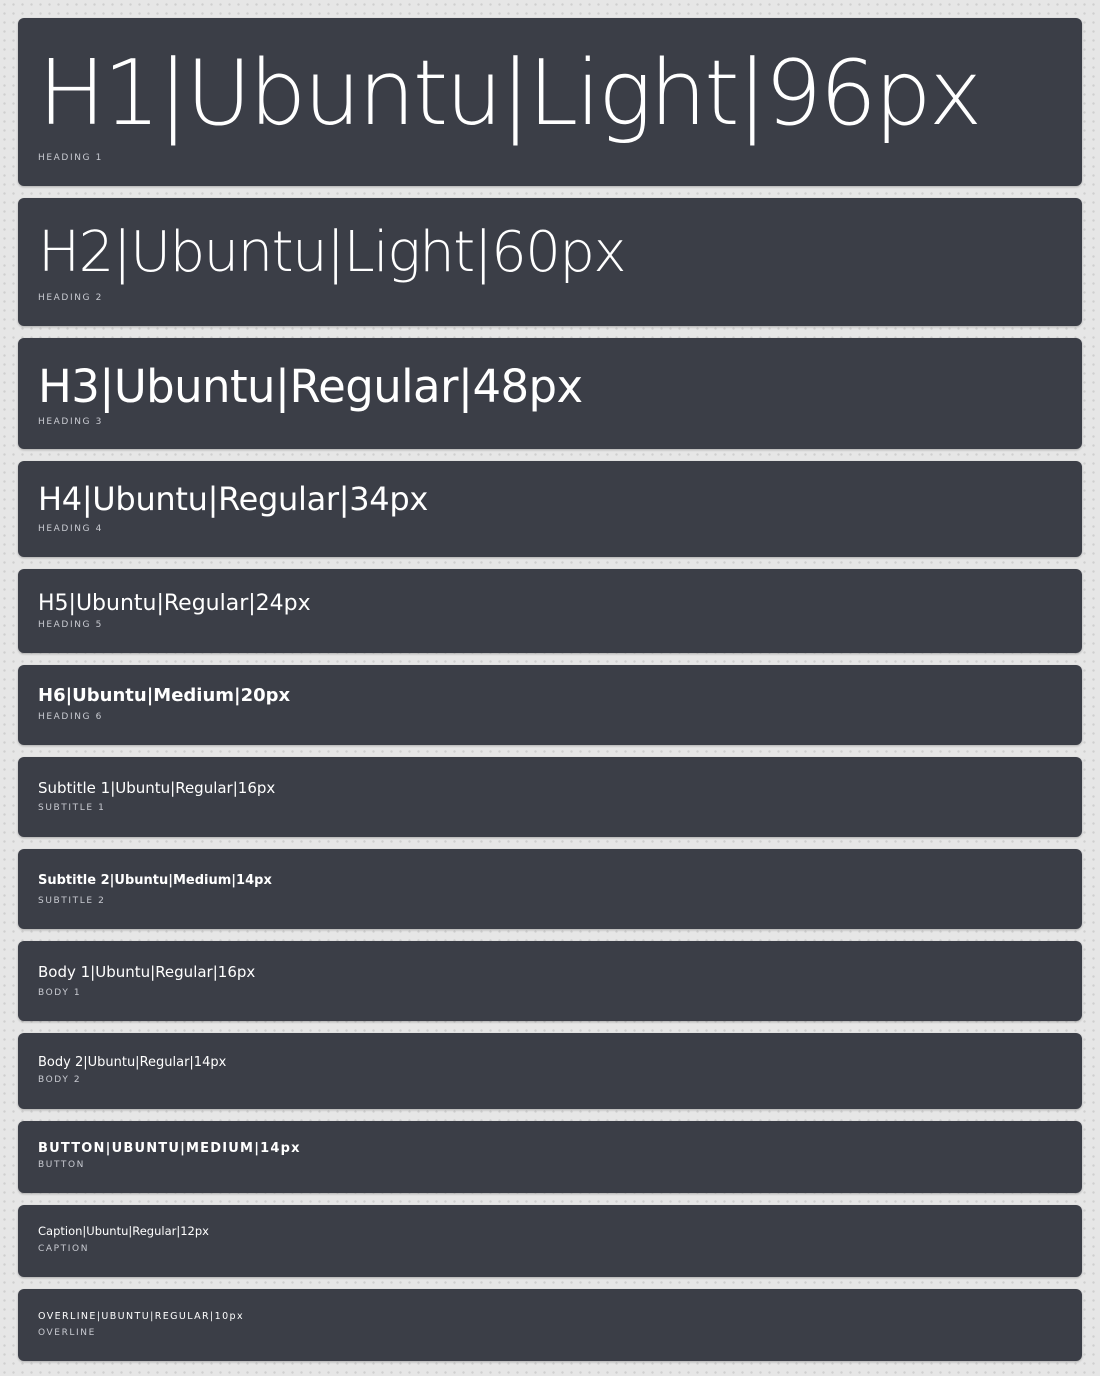 This screenshot has width=1100, height=1376. What do you see at coordinates (70, 625) in the screenshot?
I see `type-label-heading-5: HEADING 5` at bounding box center [70, 625].